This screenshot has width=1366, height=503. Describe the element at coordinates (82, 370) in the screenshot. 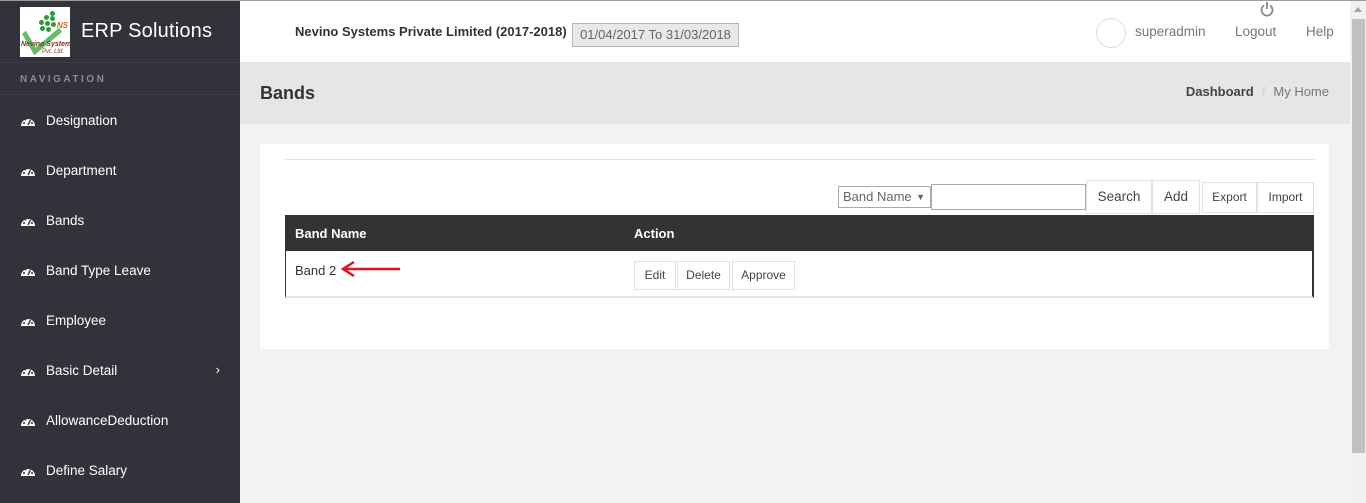

I see `sidebar-item-label: Basic Detail` at that location.